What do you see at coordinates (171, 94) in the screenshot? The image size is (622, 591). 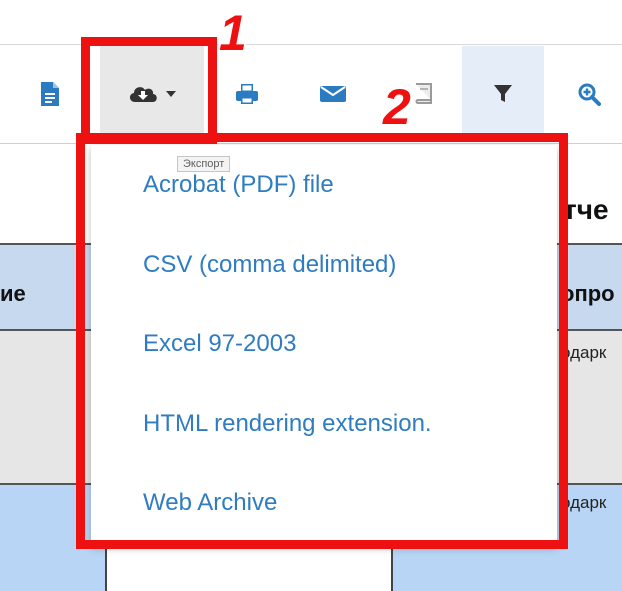 I see `chevron-down-icon` at bounding box center [171, 94].